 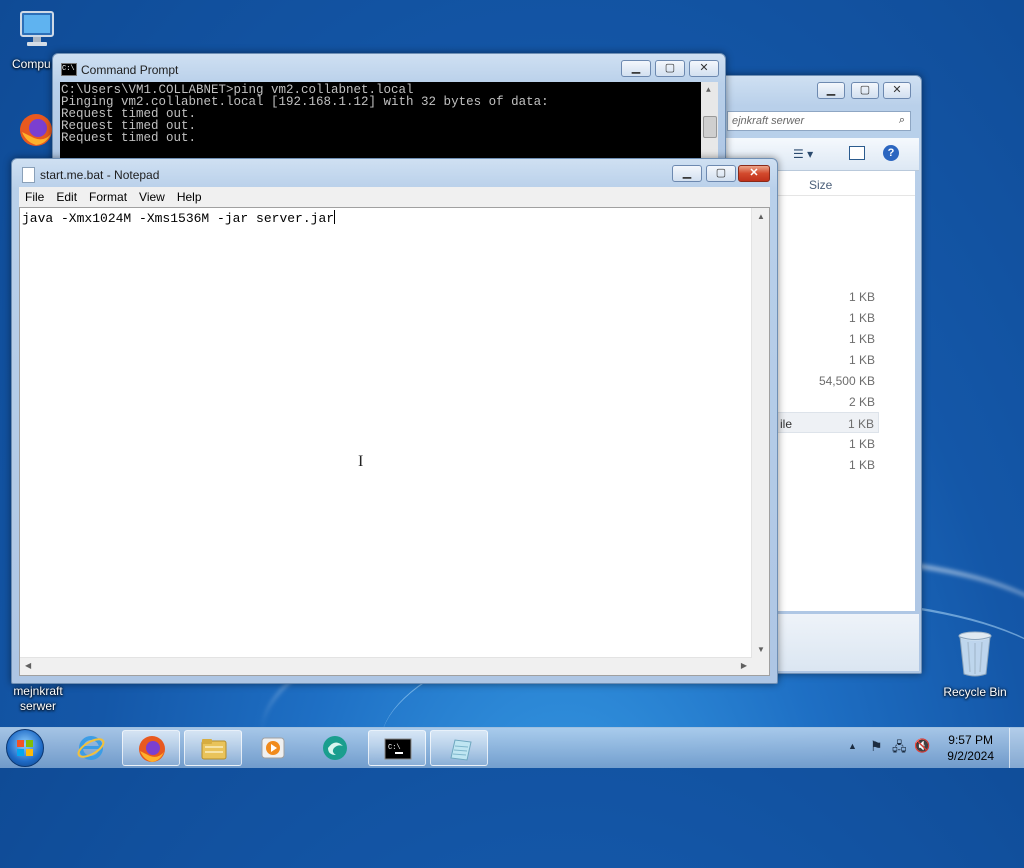 I want to click on cmd-titlebar: C:\ Command Prompt ▁ ▢ ✕, so click(x=389, y=68).